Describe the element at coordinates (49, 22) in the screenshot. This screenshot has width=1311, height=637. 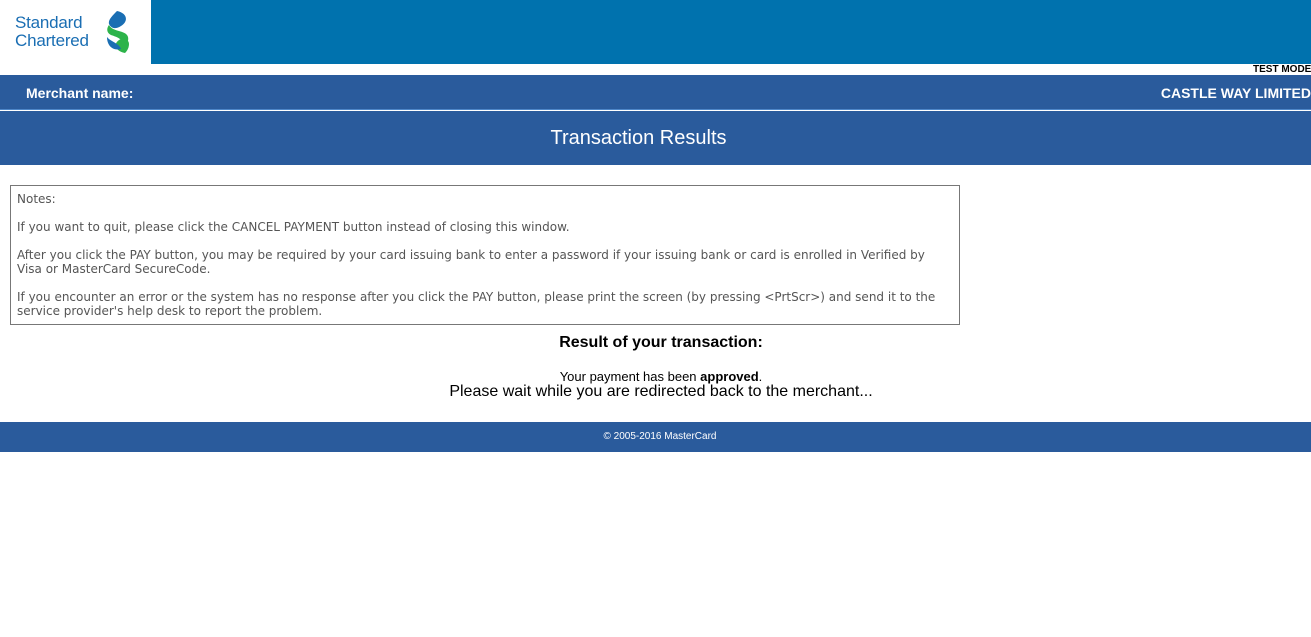
I see `logo-line-1: Standard` at that location.